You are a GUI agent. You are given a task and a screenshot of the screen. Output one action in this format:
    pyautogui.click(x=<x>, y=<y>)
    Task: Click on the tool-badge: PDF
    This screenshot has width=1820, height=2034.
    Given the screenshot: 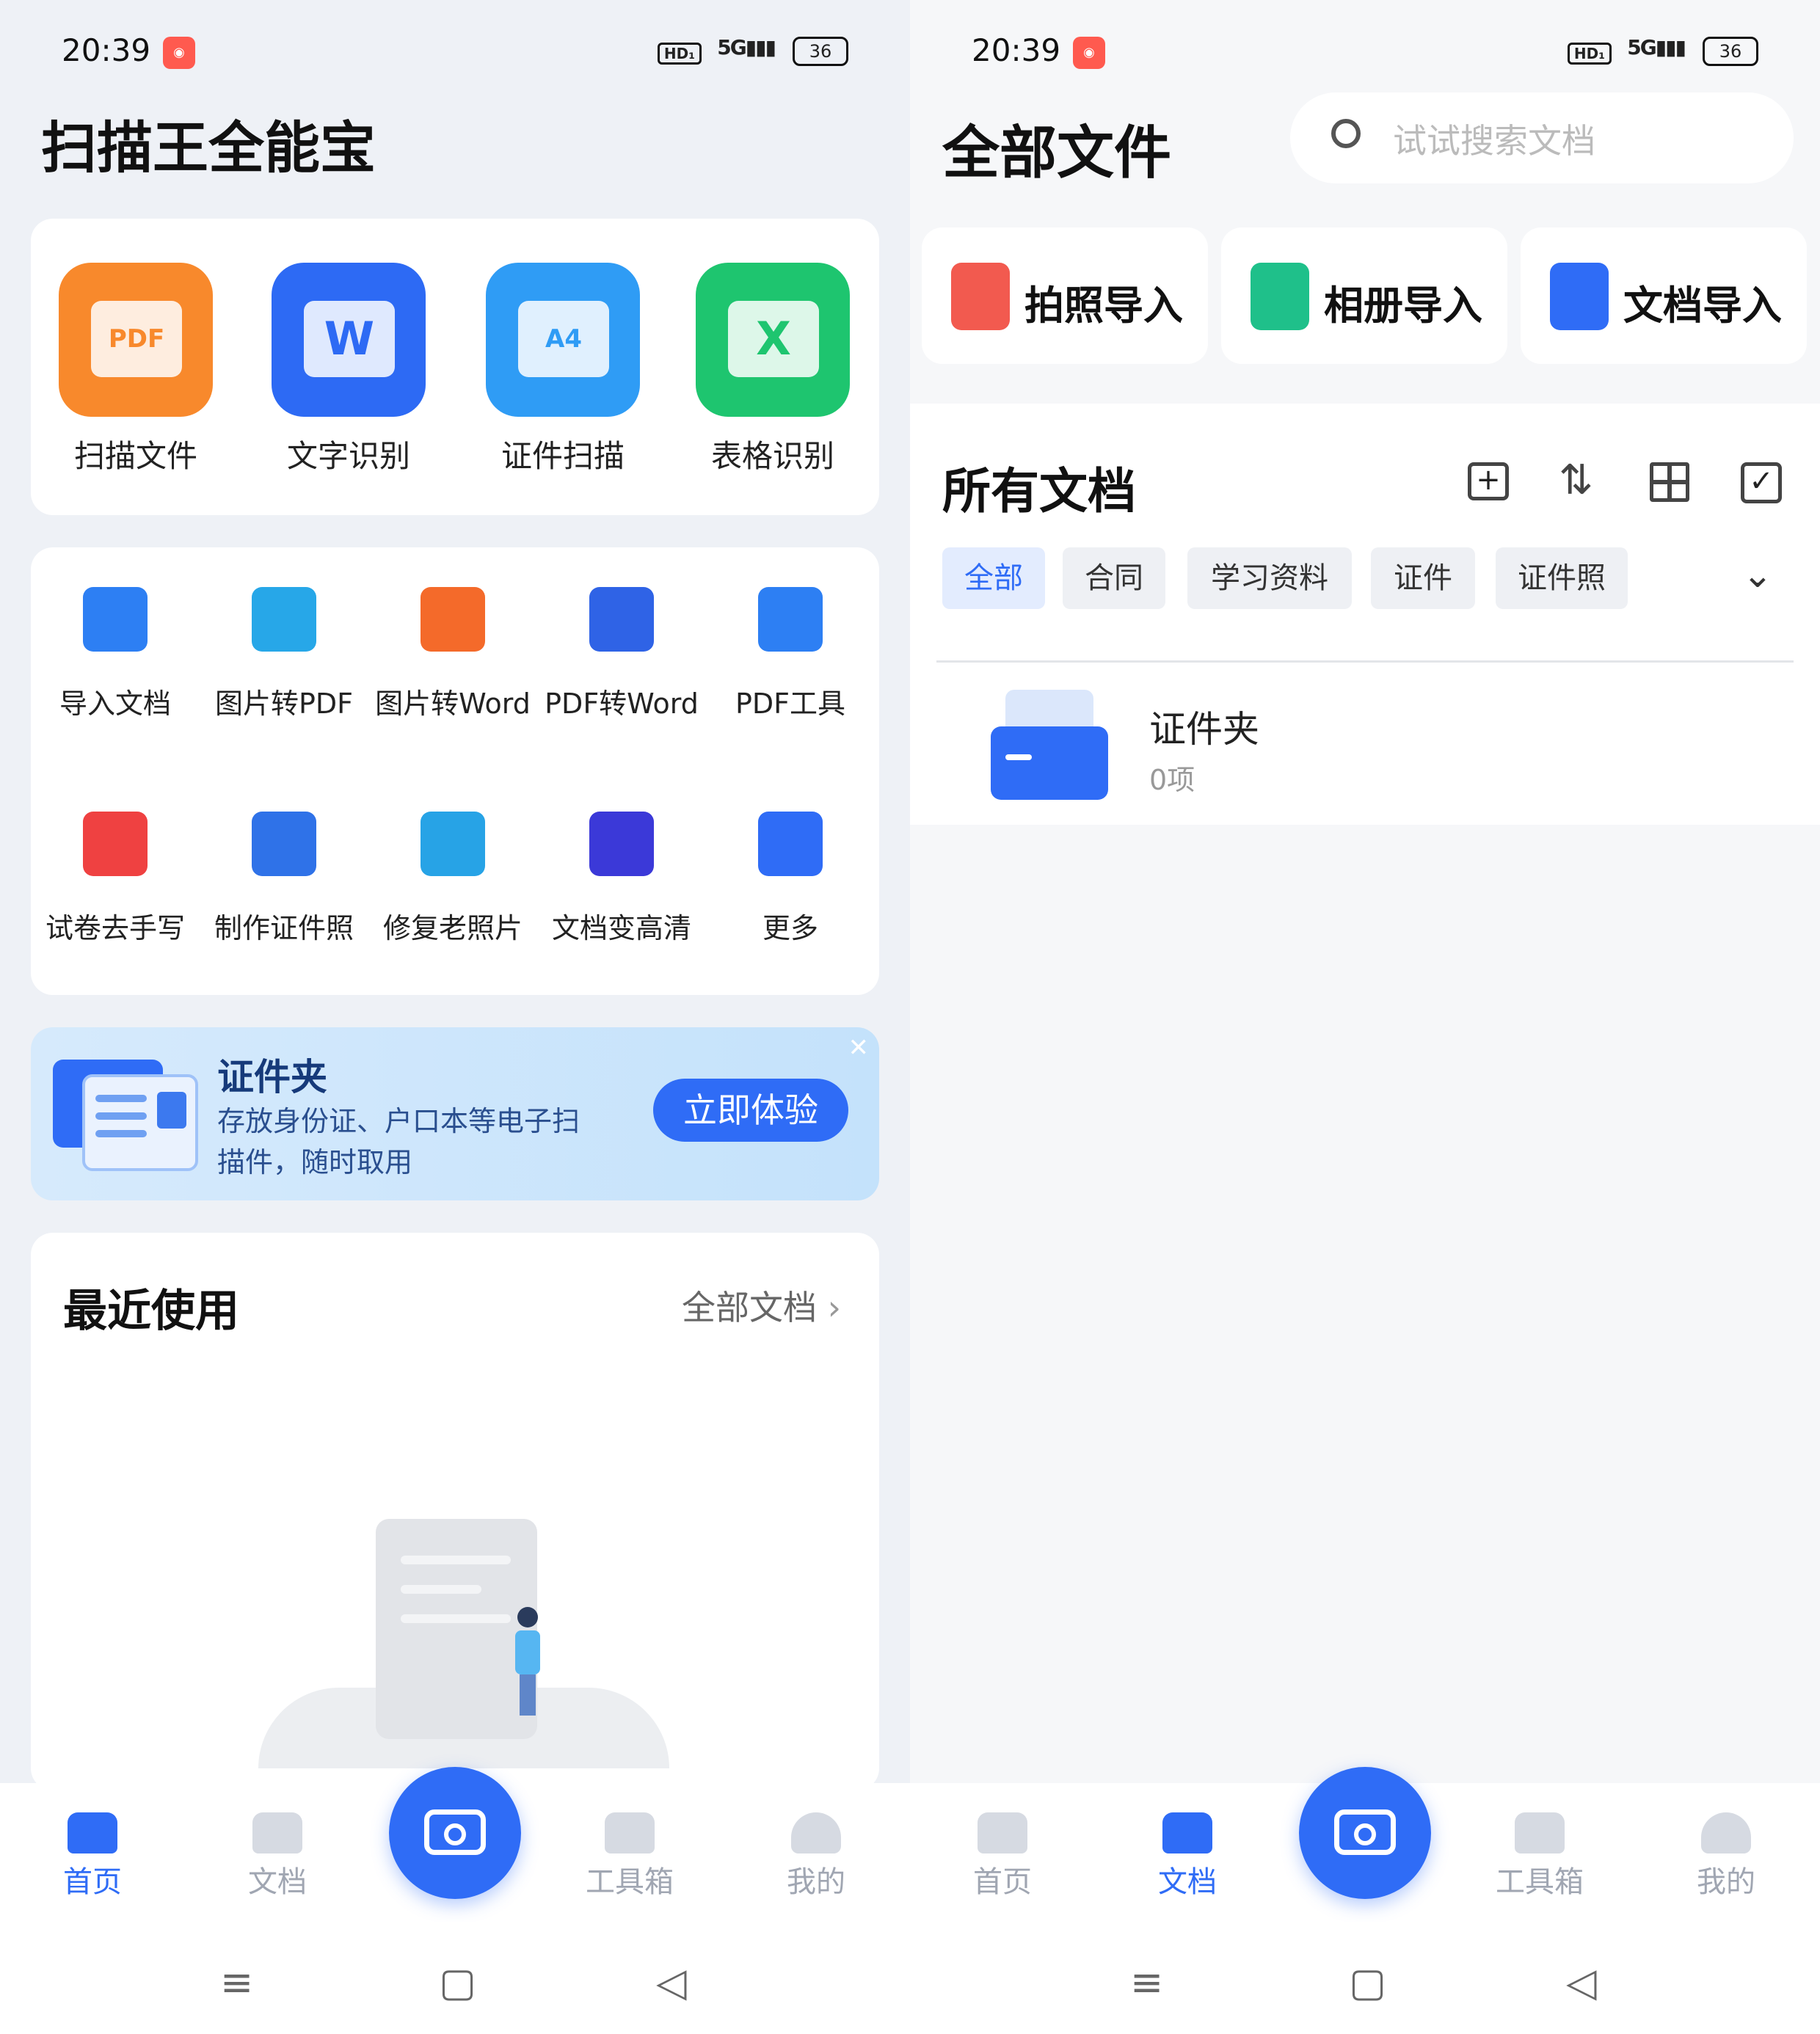 What is the action you would take?
    pyautogui.click(x=136, y=339)
    